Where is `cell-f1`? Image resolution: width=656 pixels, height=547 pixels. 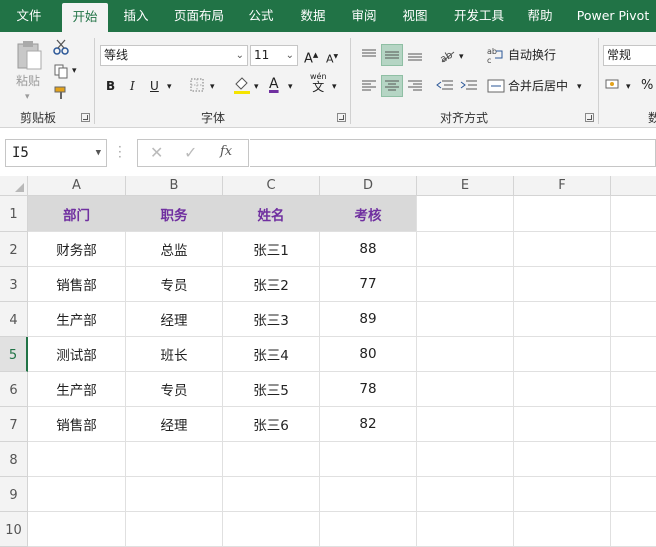
cell-f1 is located at coordinates (562, 214).